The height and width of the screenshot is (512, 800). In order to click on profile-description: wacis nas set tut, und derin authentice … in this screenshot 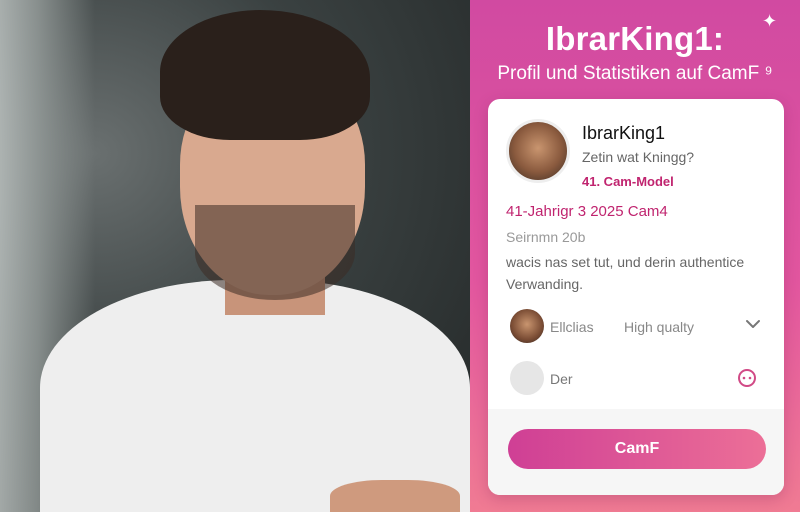, I will do `click(625, 273)`.